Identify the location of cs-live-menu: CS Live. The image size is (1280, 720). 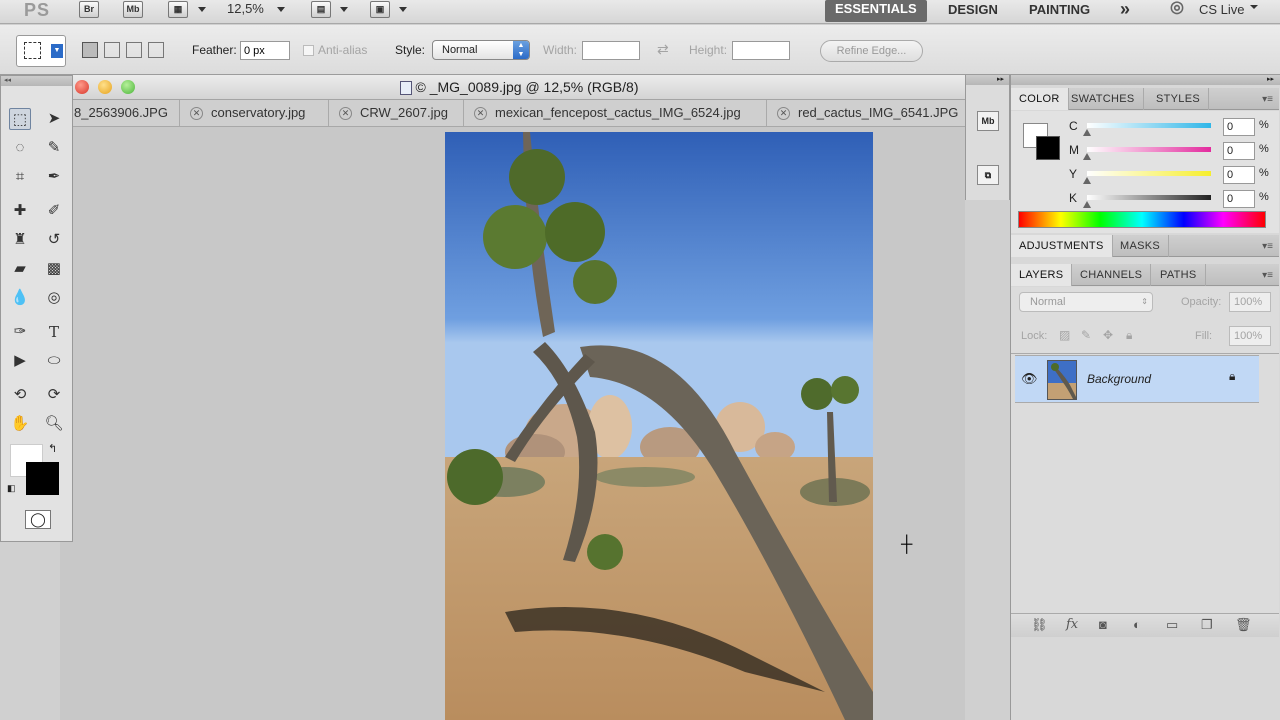
(1222, 12).